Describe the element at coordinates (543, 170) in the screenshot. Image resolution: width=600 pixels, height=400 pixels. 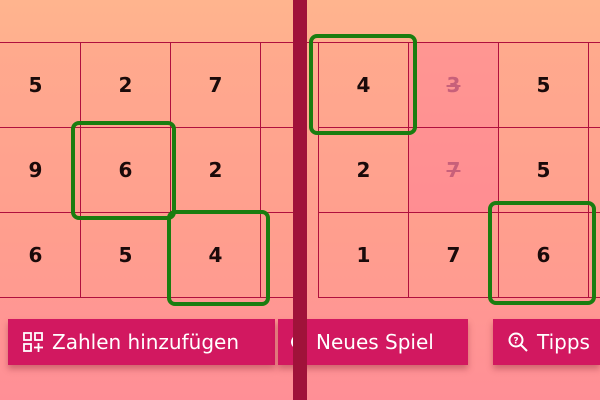
I see `right-cell-r1c2: 5` at that location.